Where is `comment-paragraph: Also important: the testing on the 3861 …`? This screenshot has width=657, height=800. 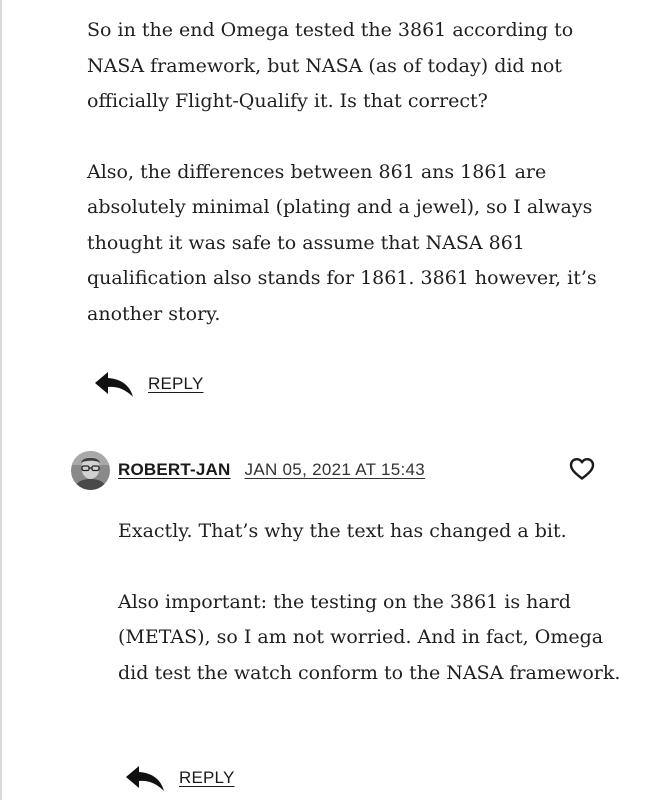
comment-paragraph: Also important: the testing on the 3861 … is located at coordinates (369, 637).